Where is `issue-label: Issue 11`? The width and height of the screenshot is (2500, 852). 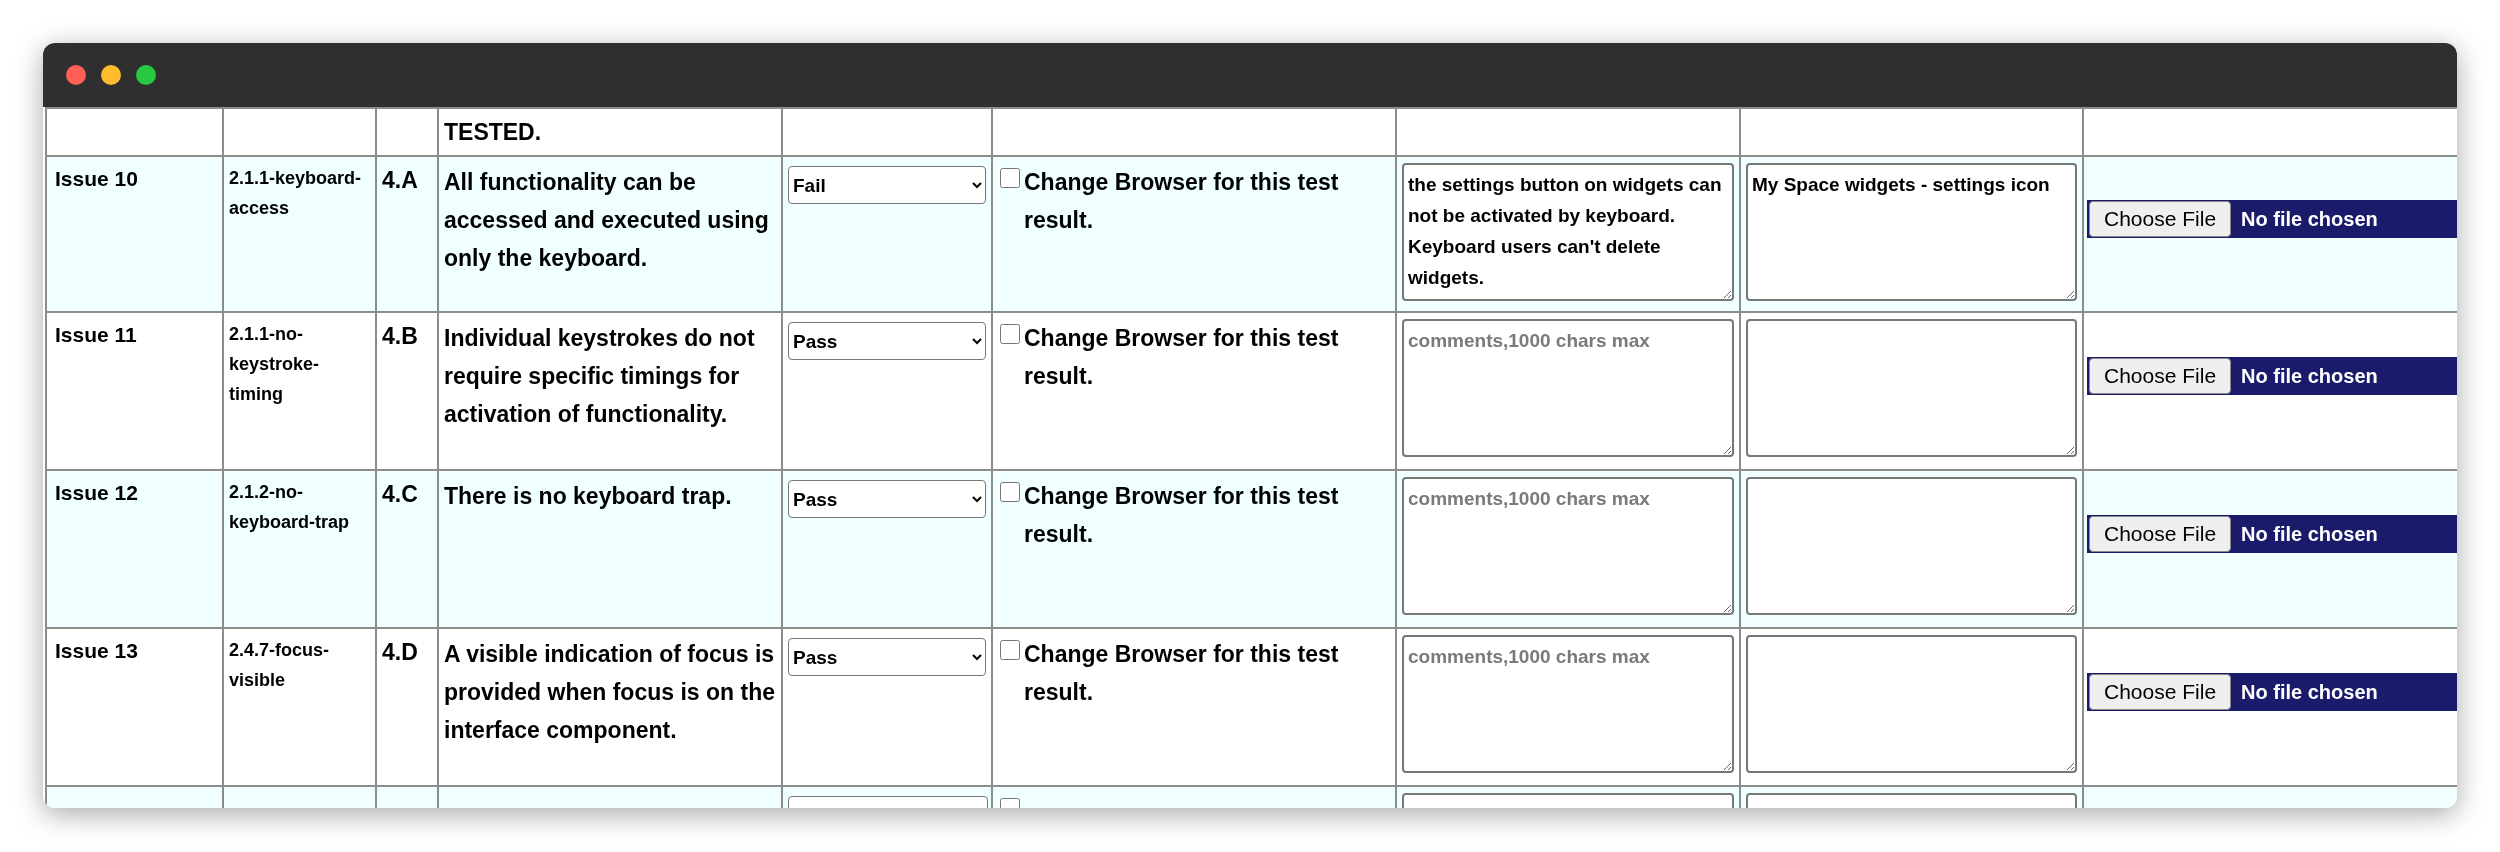
issue-label: Issue 11 is located at coordinates (96, 335).